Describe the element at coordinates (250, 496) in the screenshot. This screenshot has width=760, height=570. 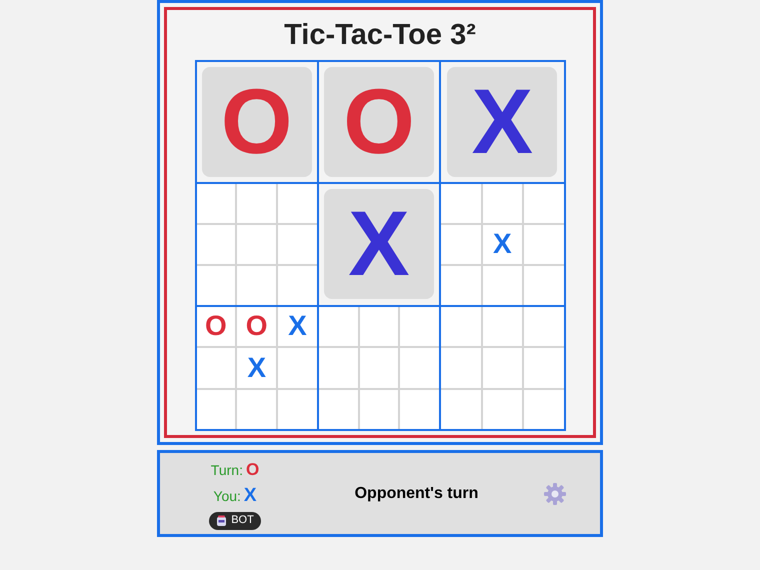
I see `player-mark: X` at that location.